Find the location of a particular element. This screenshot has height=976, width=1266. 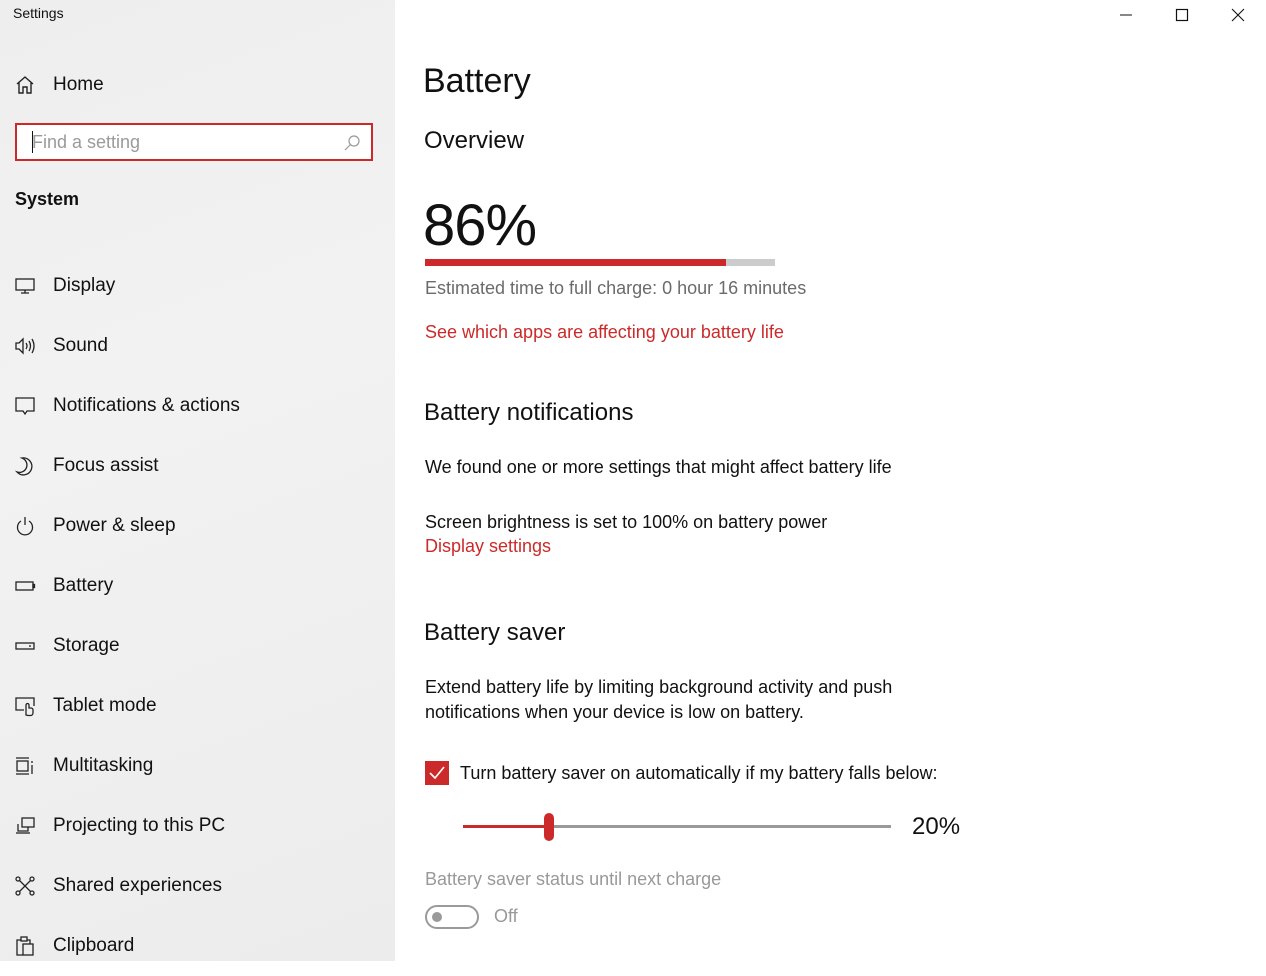

sidebar-item-focus-assist: Focus assist is located at coordinates (127, 466).